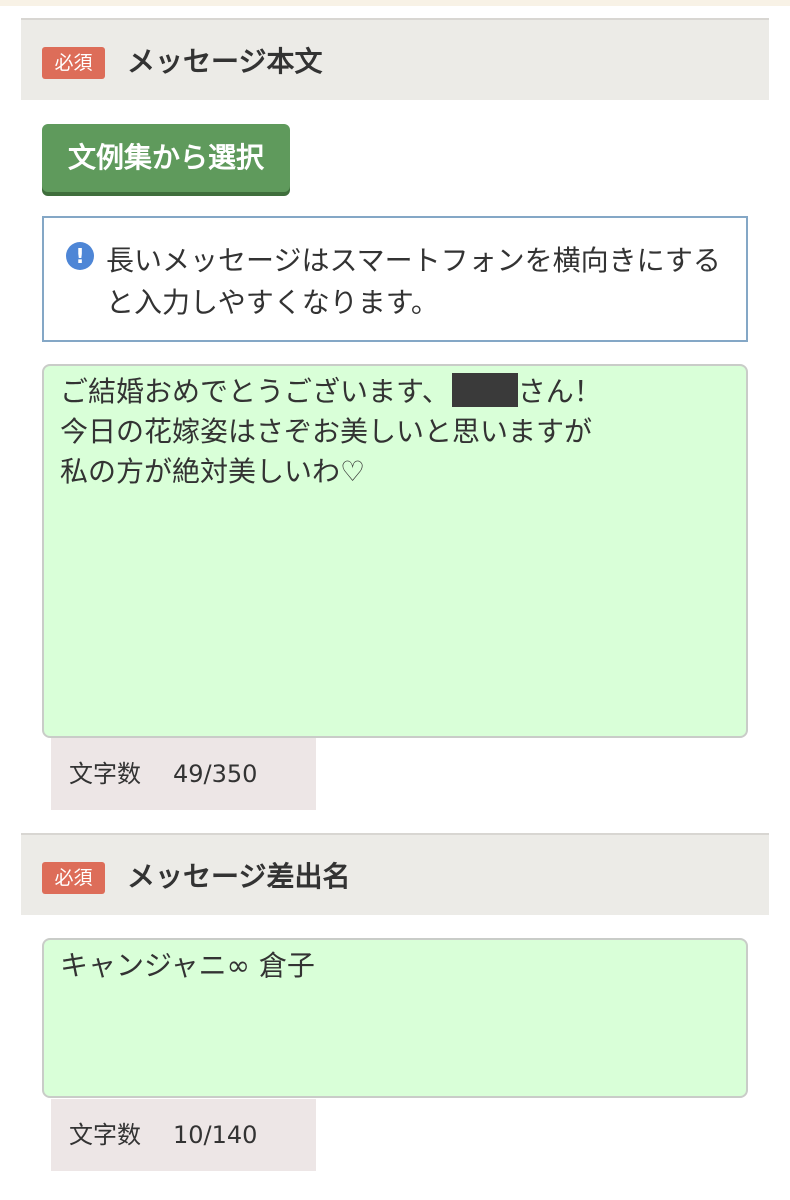  I want to click on sender-char-counter: 文字数 10/140, so click(183, 1135).